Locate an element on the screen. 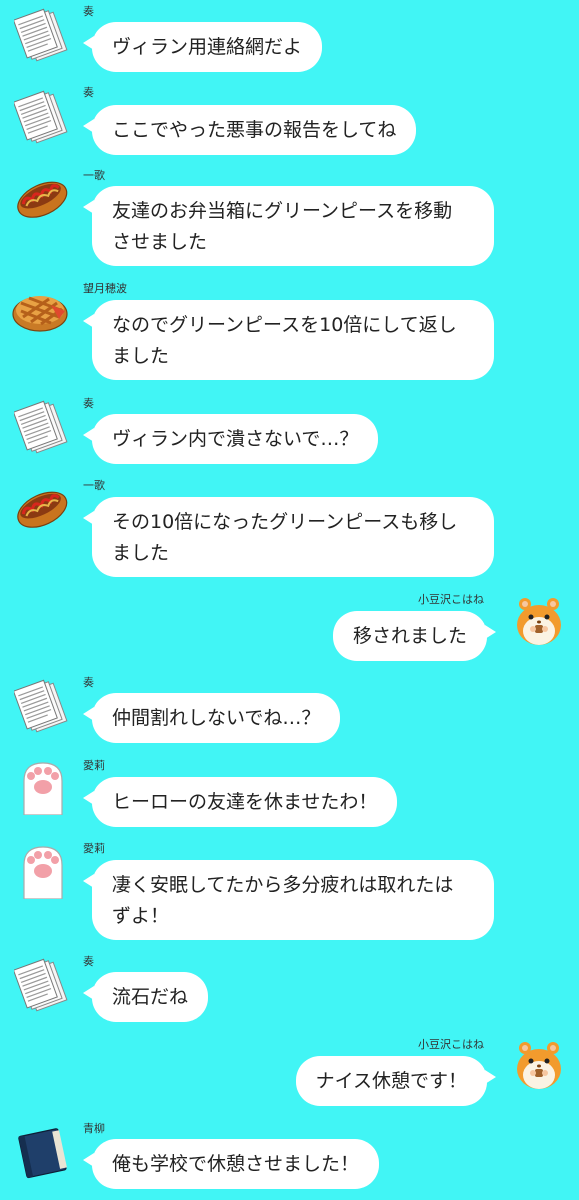 The height and width of the screenshot is (1200, 579). message-bubble: ヴィラン内で潰さないで…？ is located at coordinates (230, 439).